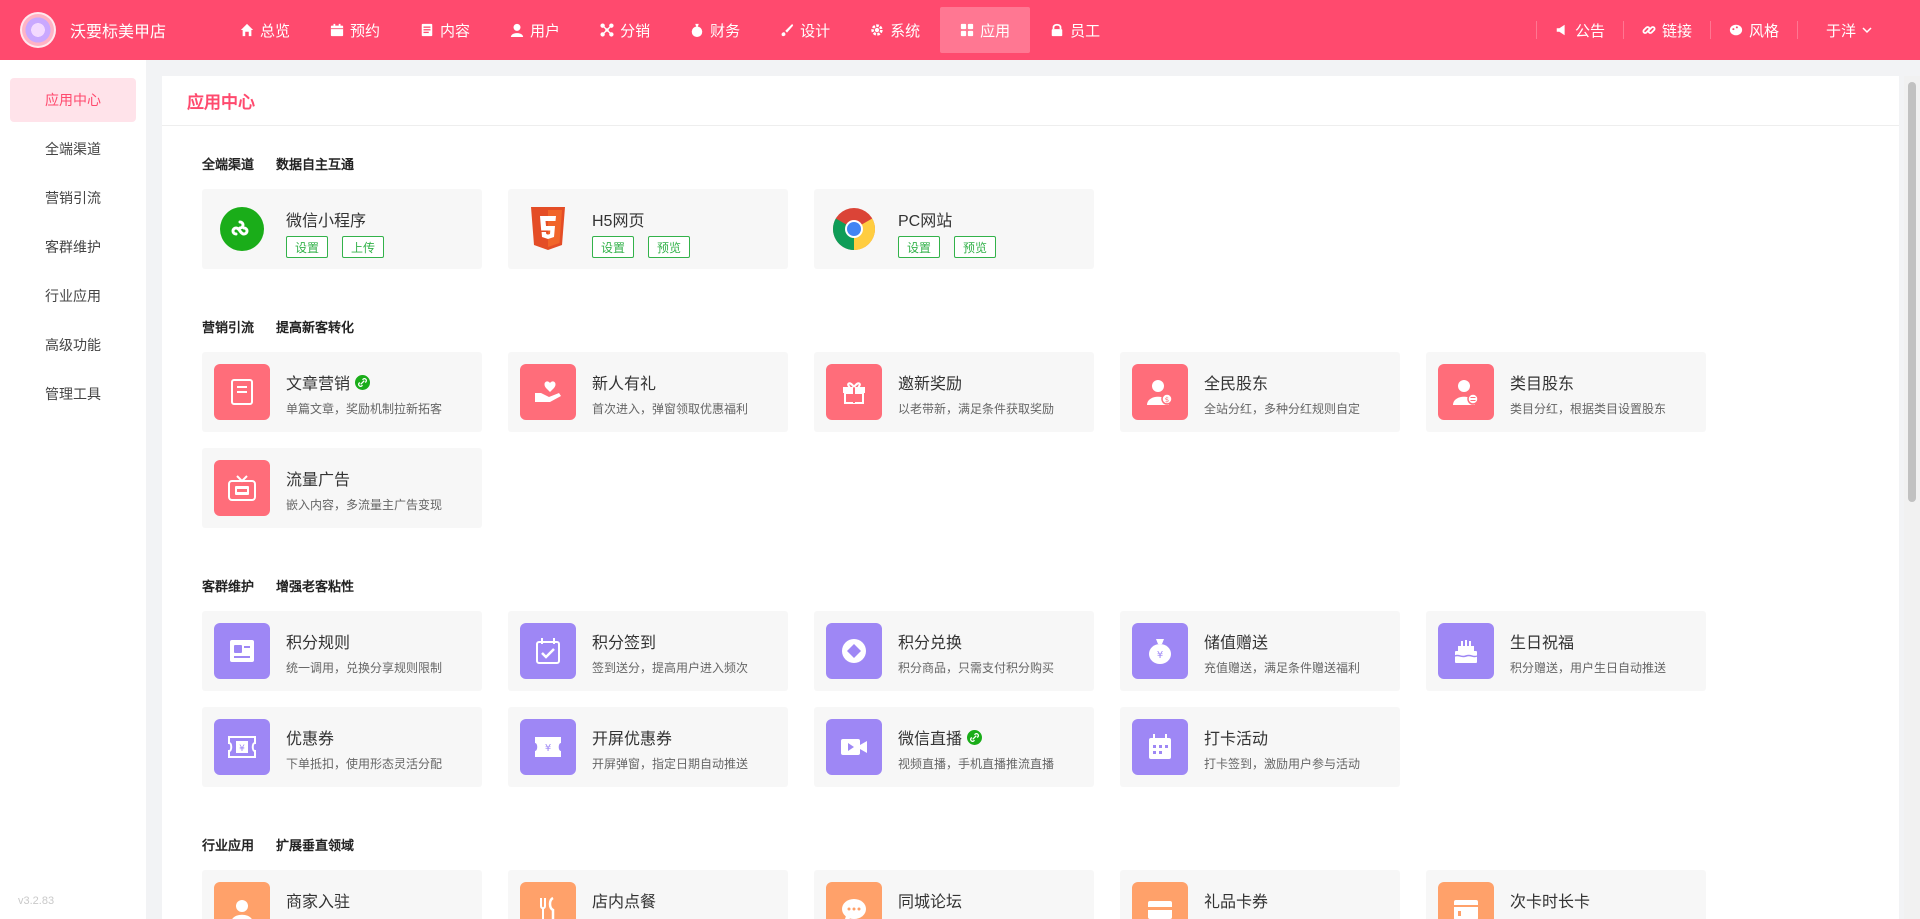 This screenshot has width=1920, height=919. What do you see at coordinates (118, 32) in the screenshot?
I see `brand-name: 沃要标美甲店` at bounding box center [118, 32].